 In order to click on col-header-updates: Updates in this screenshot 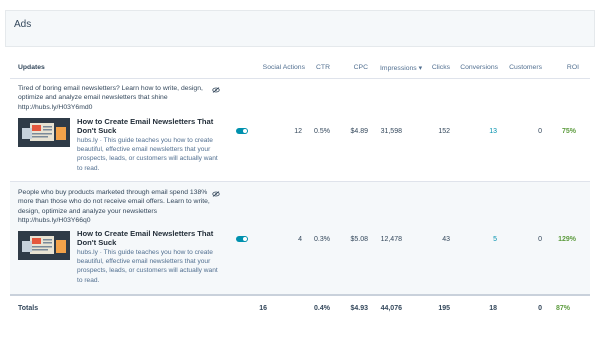, I will do `click(31, 71)`.